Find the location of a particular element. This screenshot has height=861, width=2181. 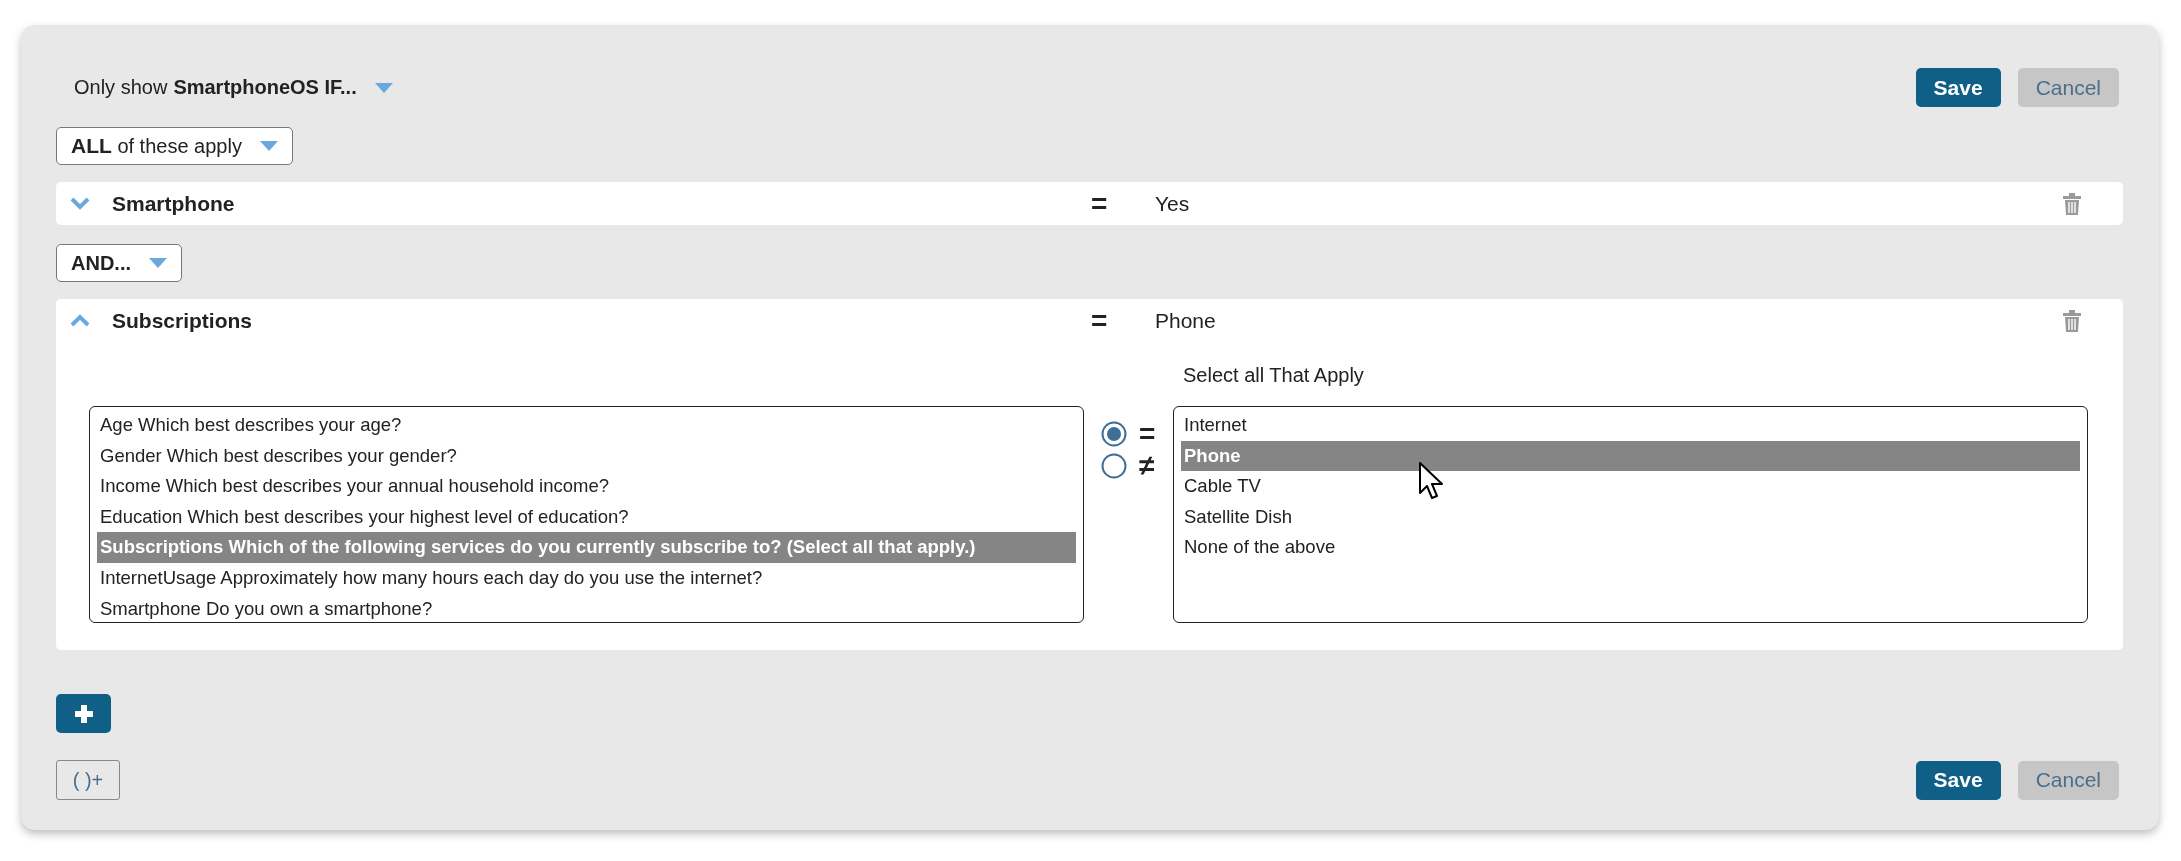

chevron-up-icon is located at coordinates (80, 320).